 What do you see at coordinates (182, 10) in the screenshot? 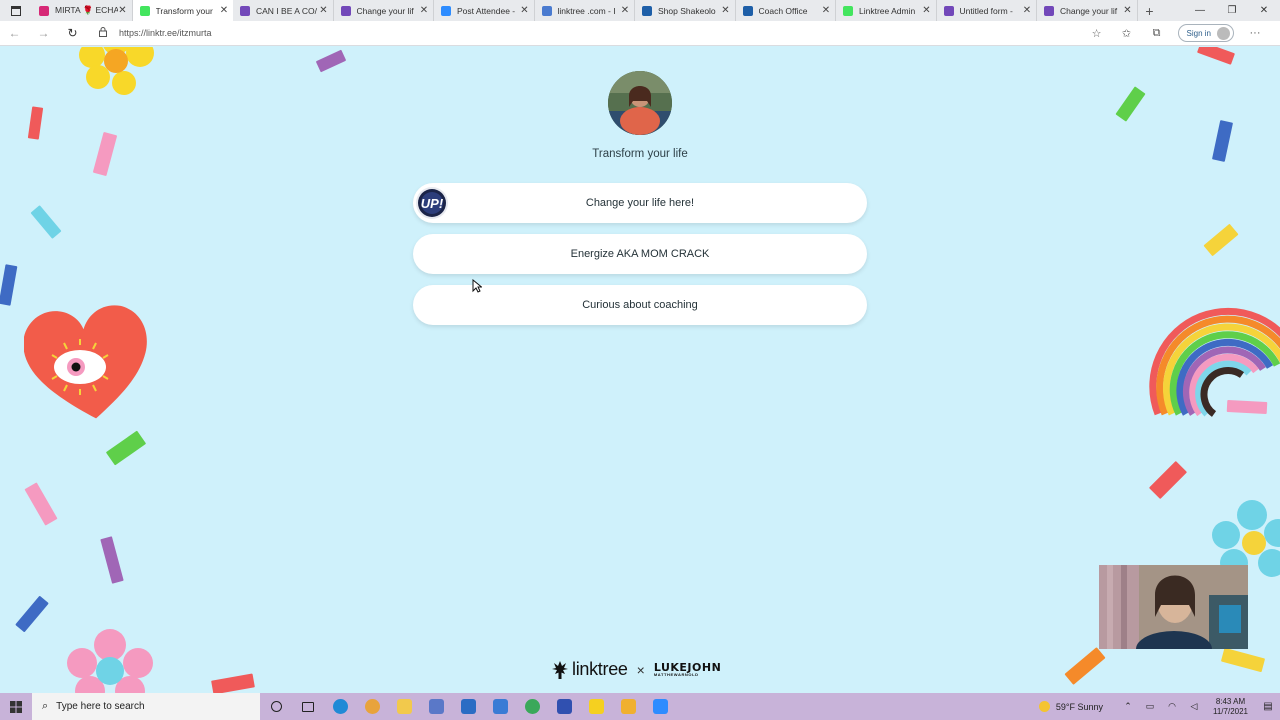
I see `browser-tab: Transform your ✕` at bounding box center [182, 10].